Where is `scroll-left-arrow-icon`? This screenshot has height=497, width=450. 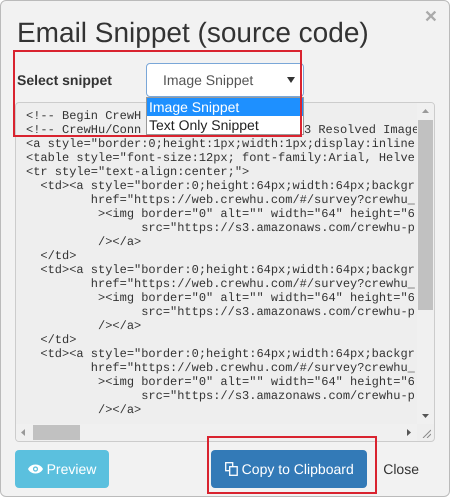 scroll-left-arrow-icon is located at coordinates (23, 432).